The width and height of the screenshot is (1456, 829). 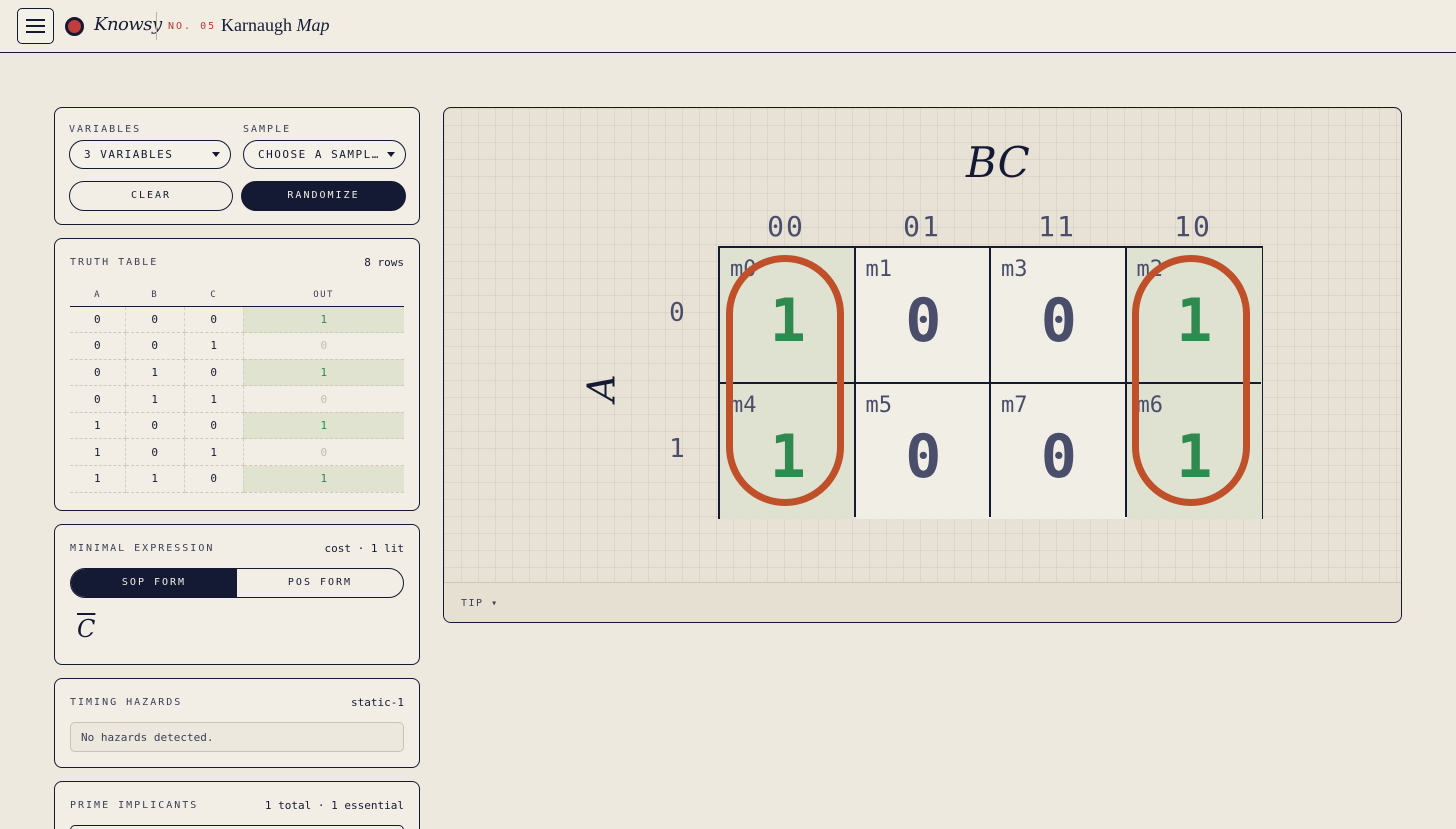 I want to click on prime-implicant-item, so click(x=237, y=827).